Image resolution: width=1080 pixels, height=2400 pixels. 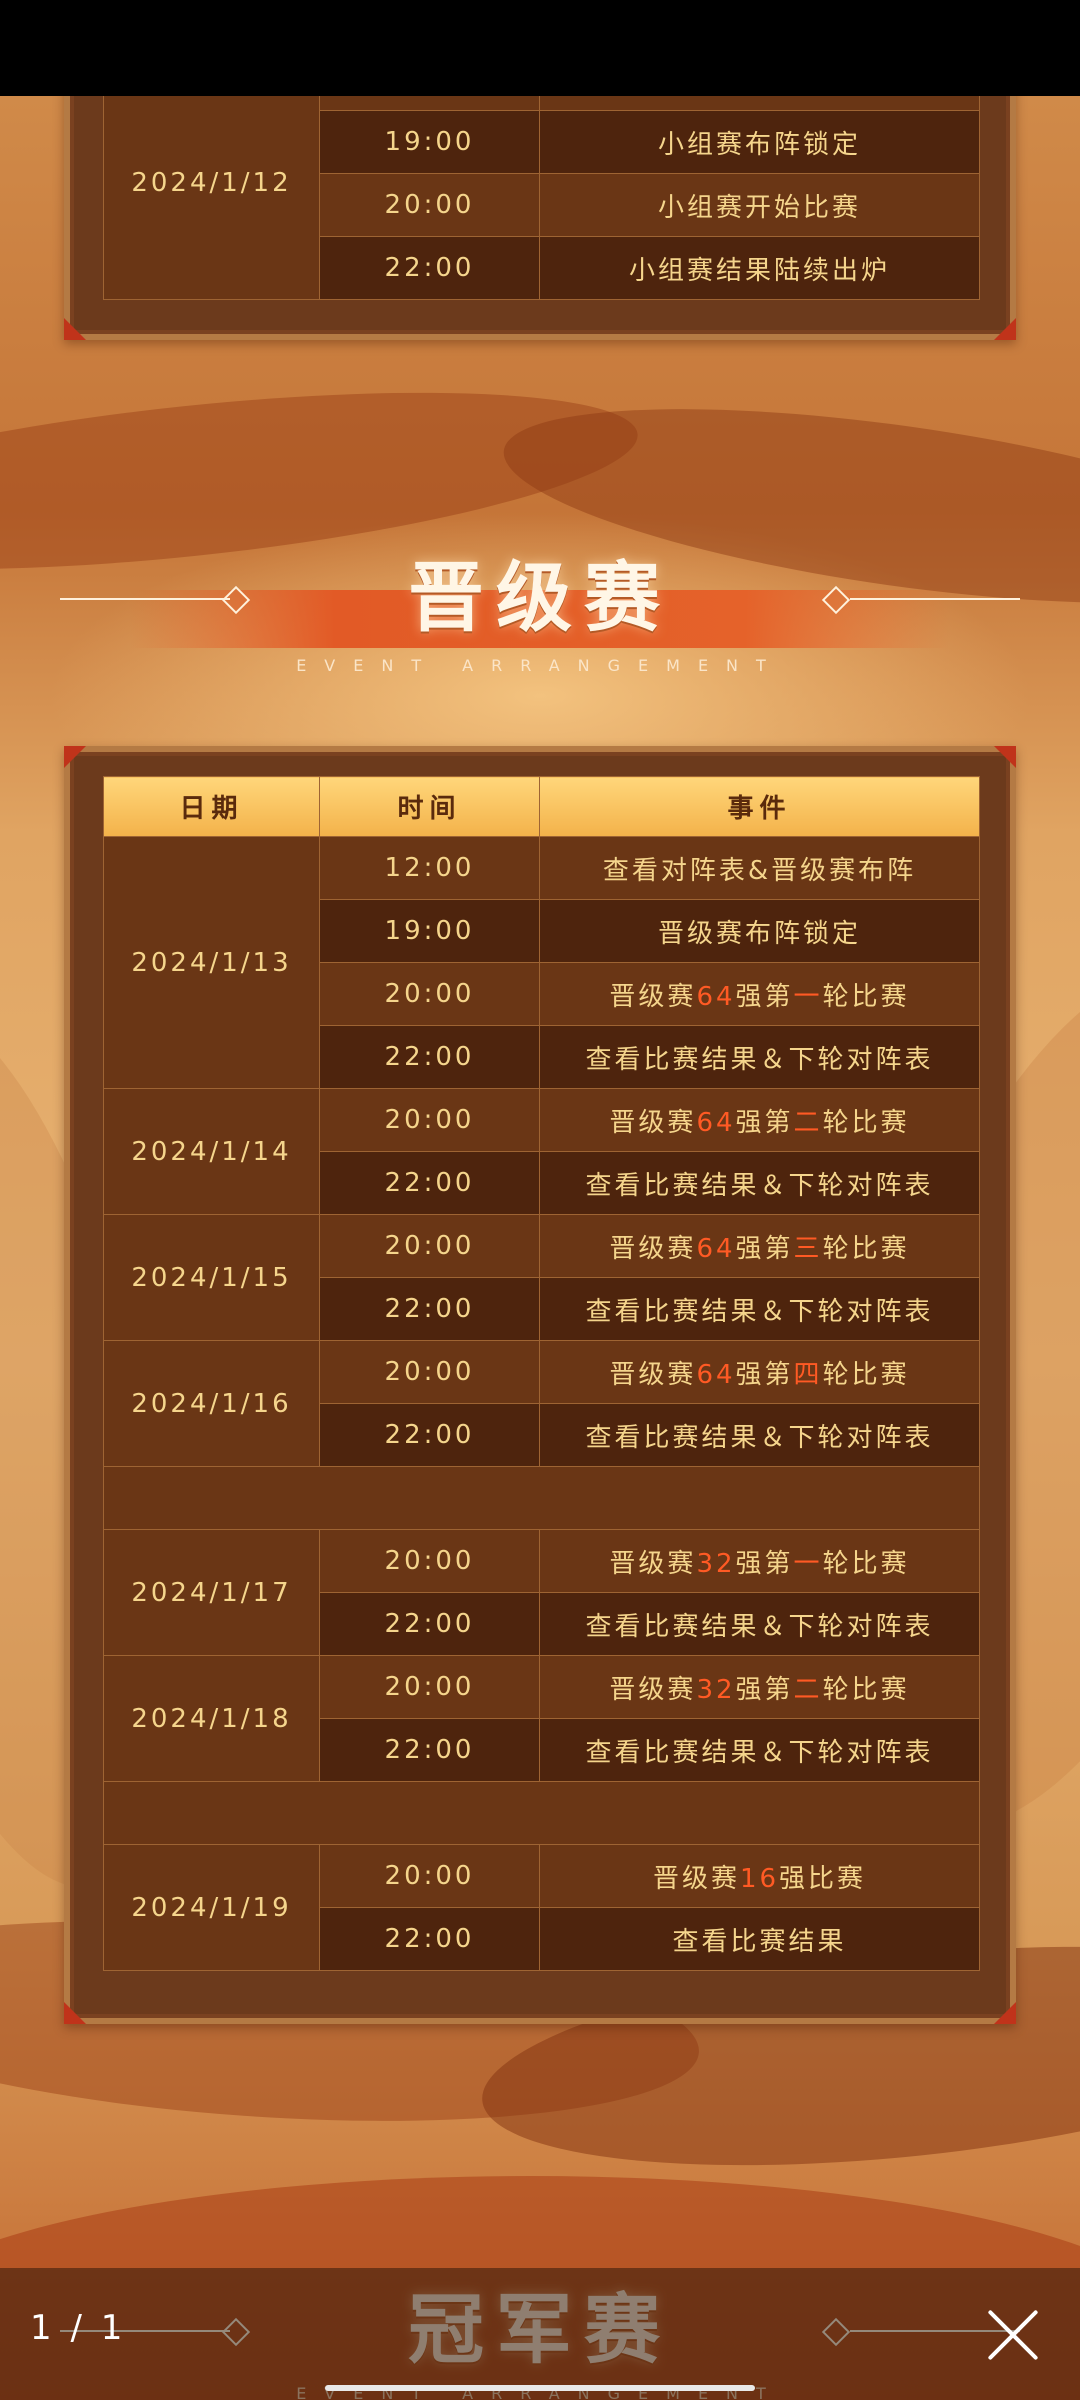 I want to click on table-row: 2024/1/16 20:00 晋级赛64强第四轮比赛, so click(x=541, y=1403).